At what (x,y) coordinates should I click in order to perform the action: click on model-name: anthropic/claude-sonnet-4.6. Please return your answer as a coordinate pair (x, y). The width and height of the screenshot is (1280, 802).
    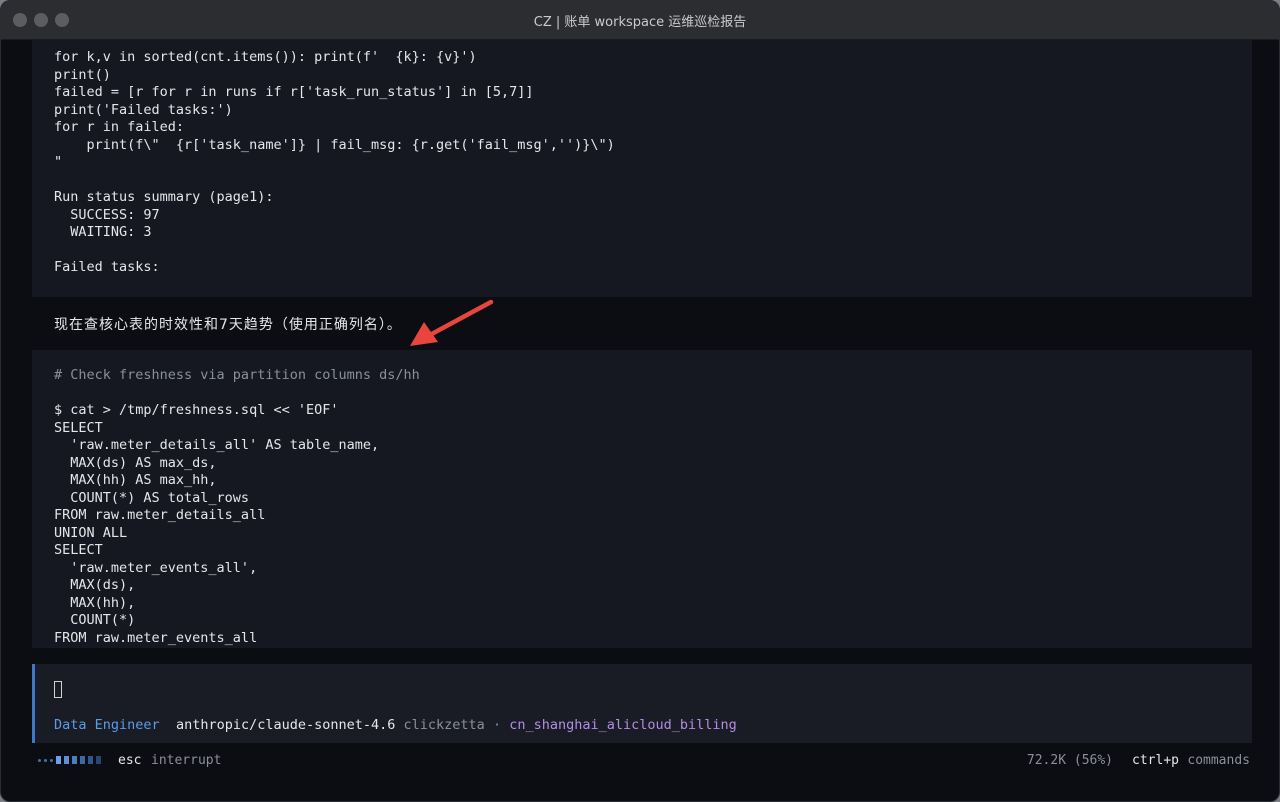
    Looking at the image, I should click on (285, 725).